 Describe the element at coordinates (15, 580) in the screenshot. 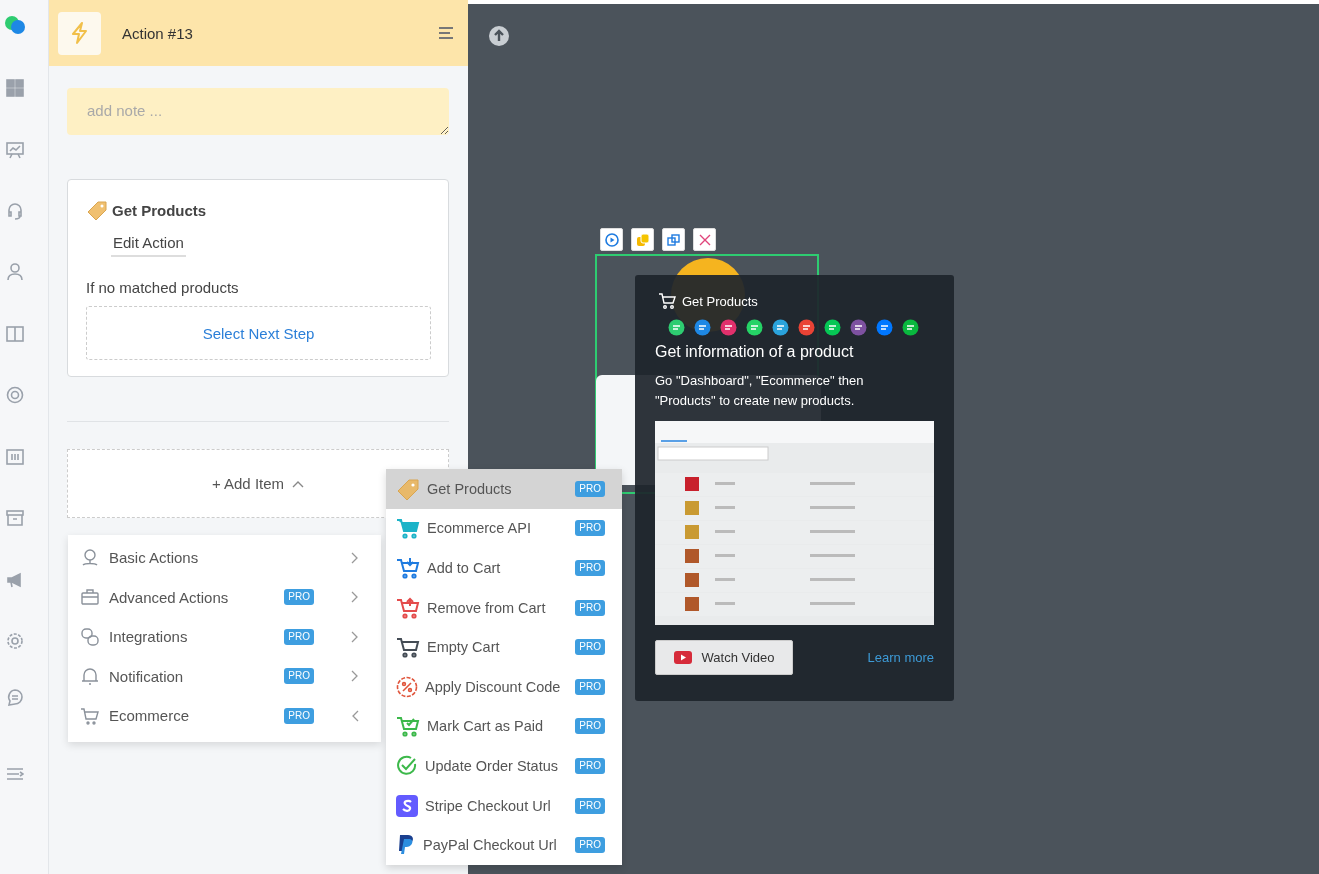

I see `megaphone-icon` at that location.